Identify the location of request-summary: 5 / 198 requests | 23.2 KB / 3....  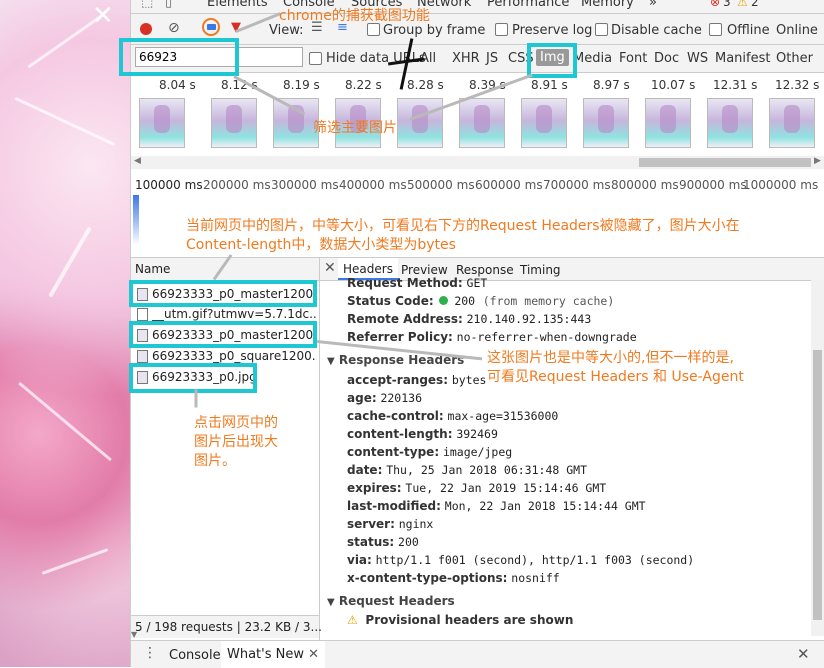
(228, 627).